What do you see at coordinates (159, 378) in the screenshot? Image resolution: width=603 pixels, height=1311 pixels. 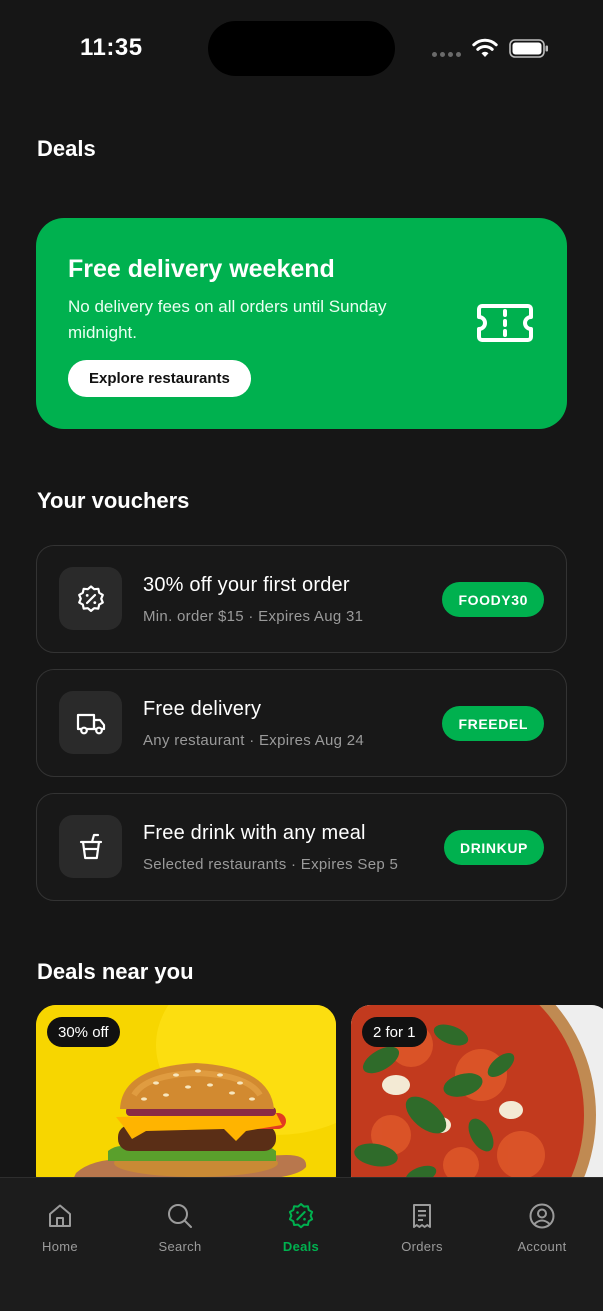 I see `explore-restaurants-button: Explore restaurants` at bounding box center [159, 378].